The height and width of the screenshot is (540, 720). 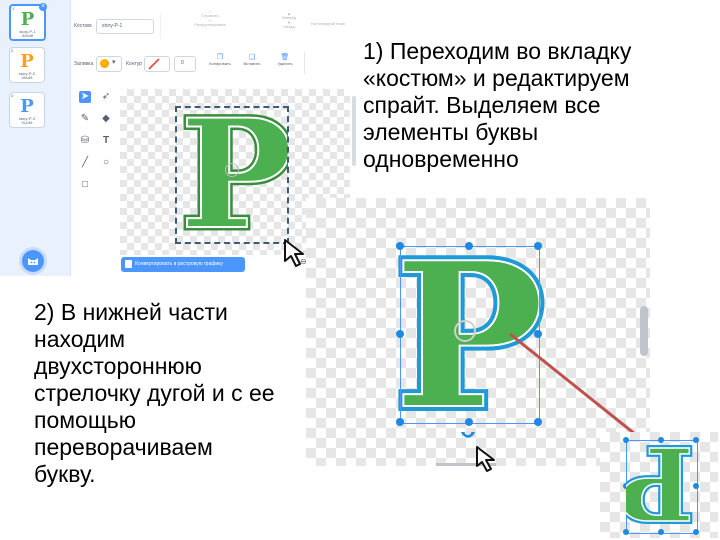 I want to click on copy-button: ❐ Копировать, so click(x=220, y=64).